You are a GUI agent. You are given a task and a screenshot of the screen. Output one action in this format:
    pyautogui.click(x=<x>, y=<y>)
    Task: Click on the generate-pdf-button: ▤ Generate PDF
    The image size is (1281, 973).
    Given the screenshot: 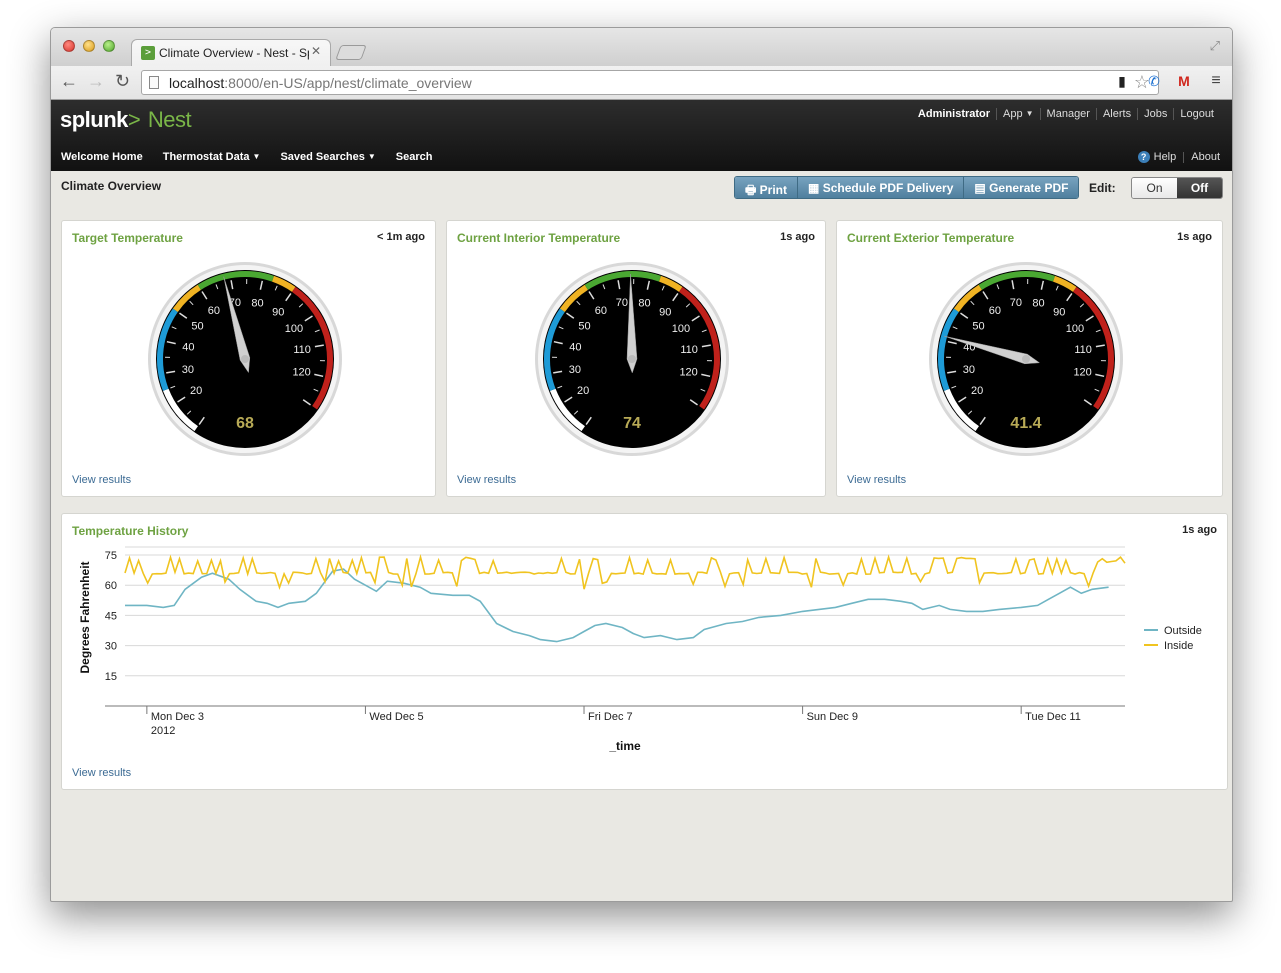 What is the action you would take?
    pyautogui.click(x=1021, y=187)
    